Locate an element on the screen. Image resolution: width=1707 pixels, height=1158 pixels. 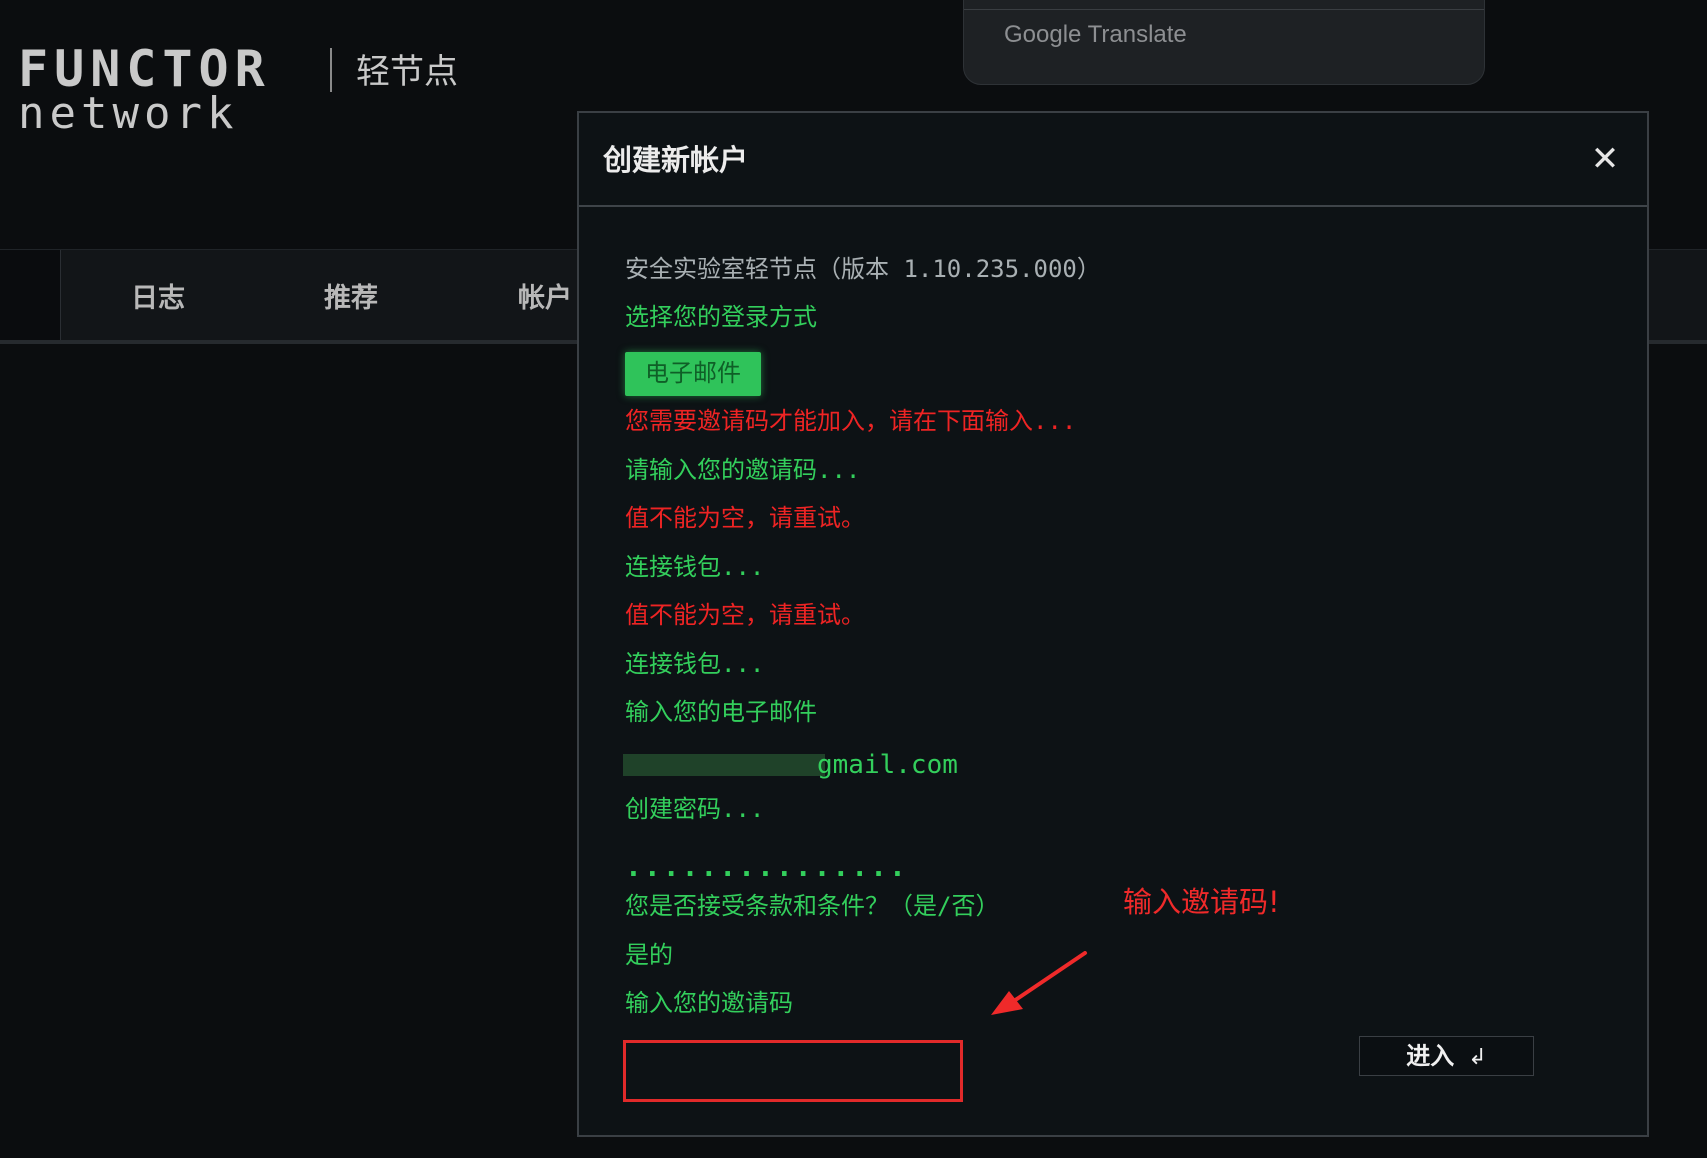
annotation-arrow-icon is located at coordinates (1039, 983).